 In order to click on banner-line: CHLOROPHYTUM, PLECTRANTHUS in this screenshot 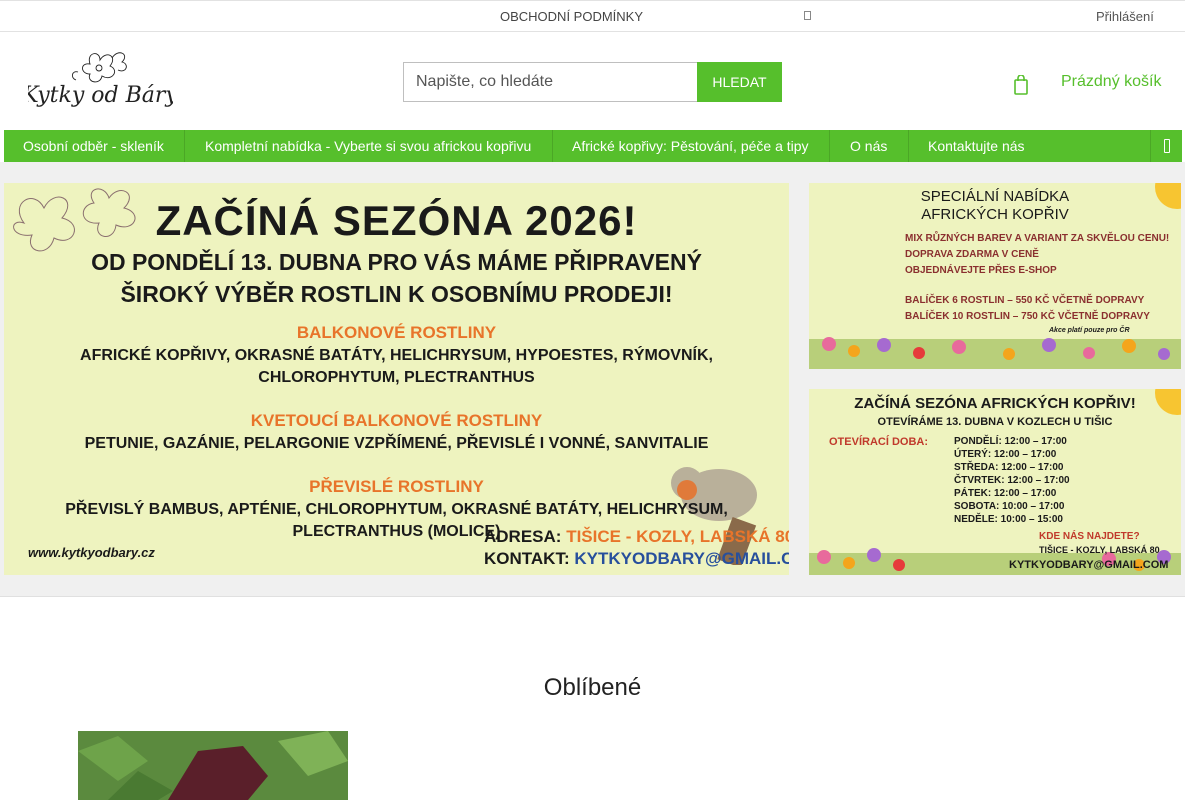, I will do `click(396, 377)`.